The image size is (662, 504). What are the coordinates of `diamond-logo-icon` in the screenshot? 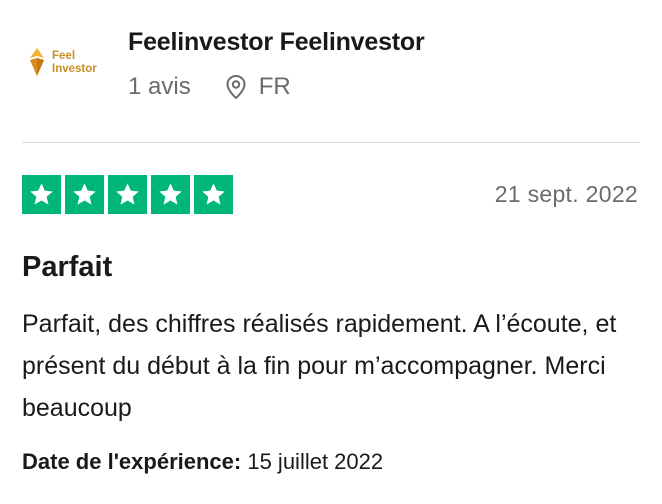 It's located at (37, 62).